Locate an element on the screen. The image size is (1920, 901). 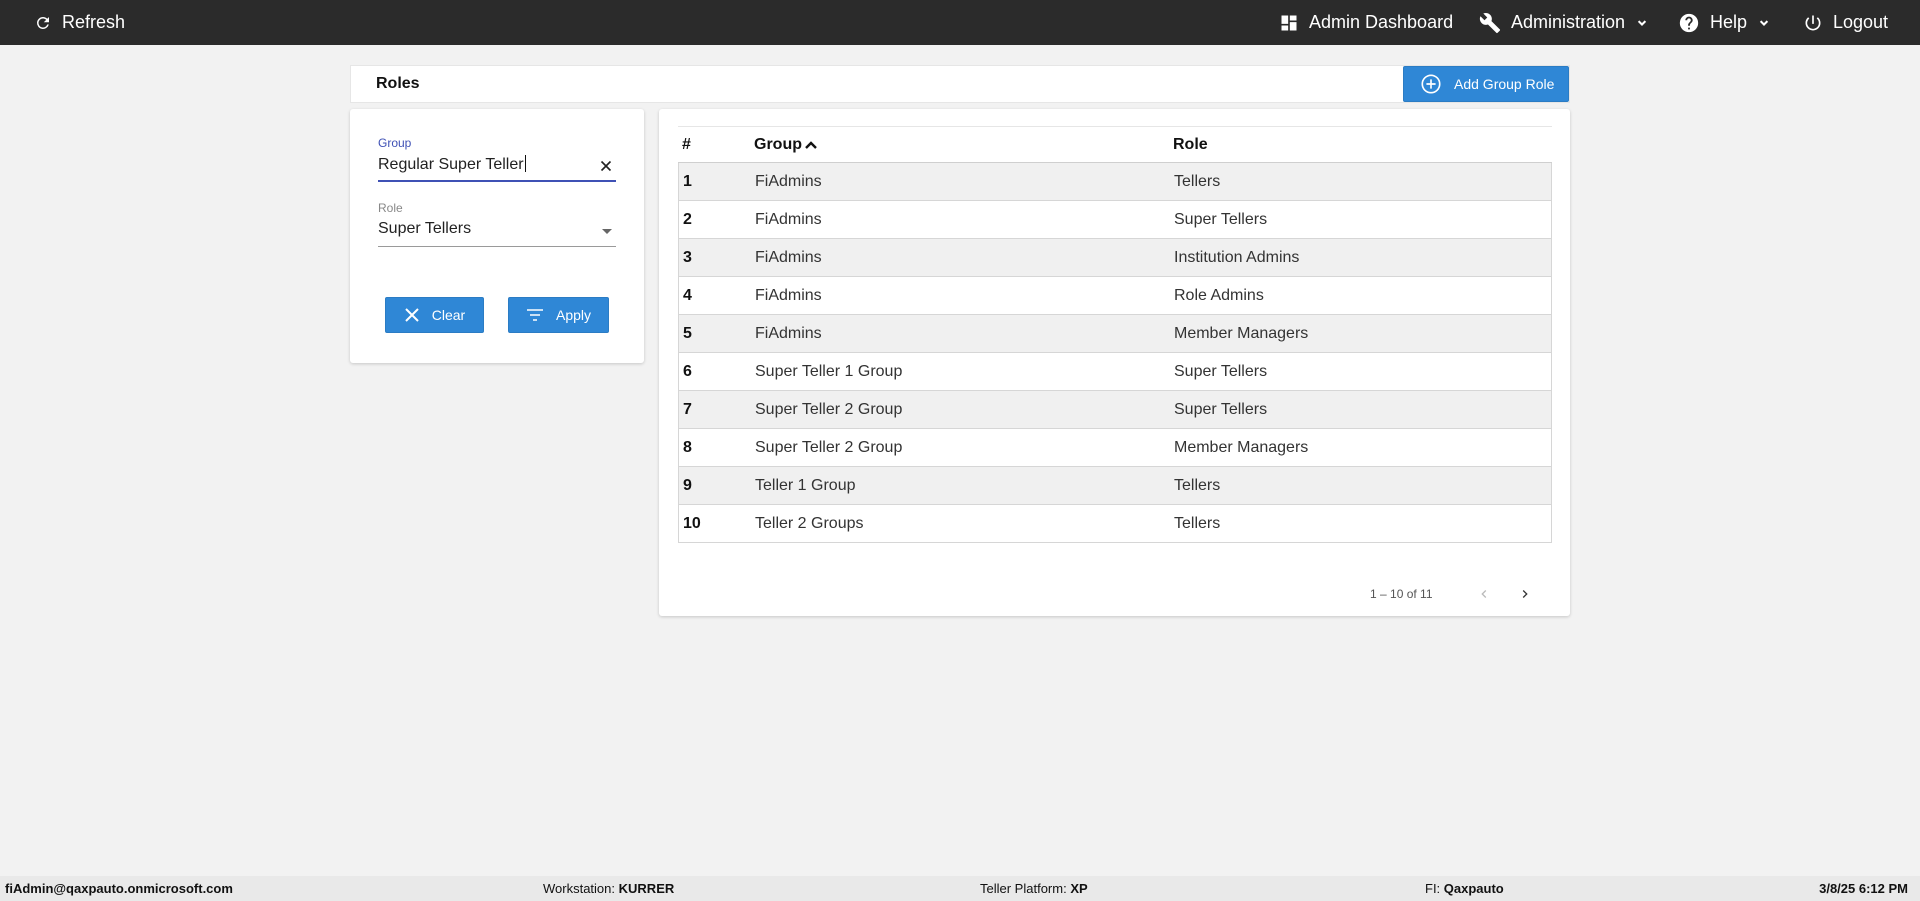
column-header-group-label: Group is located at coordinates (778, 144).